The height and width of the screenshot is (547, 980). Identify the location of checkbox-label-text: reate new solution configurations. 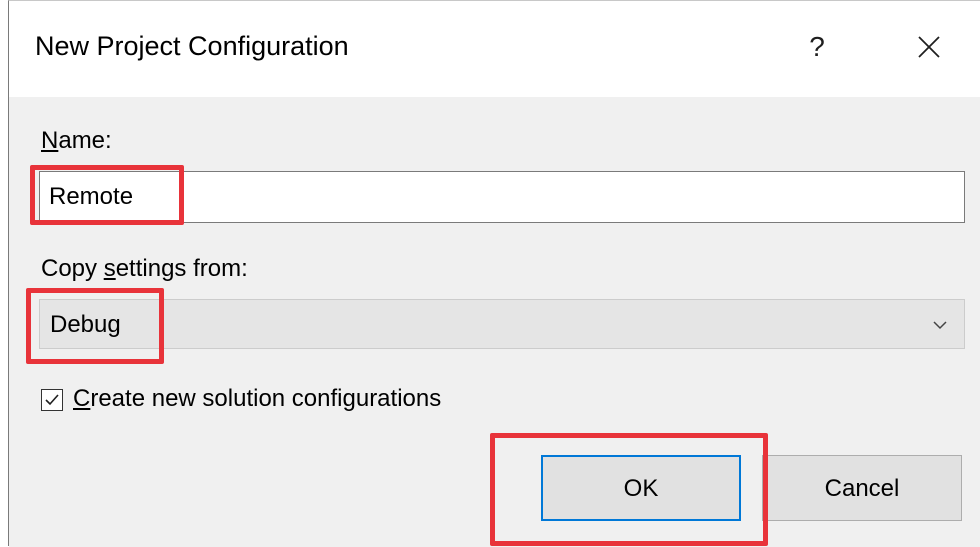
(266, 398).